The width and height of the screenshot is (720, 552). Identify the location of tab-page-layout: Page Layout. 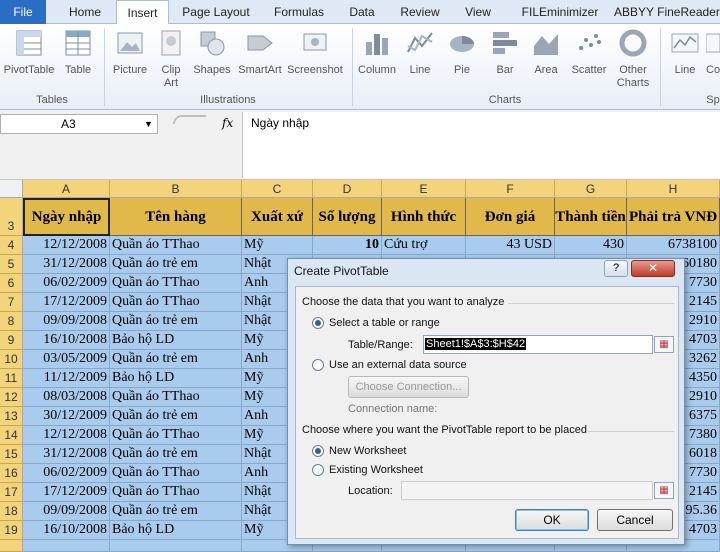
(216, 12).